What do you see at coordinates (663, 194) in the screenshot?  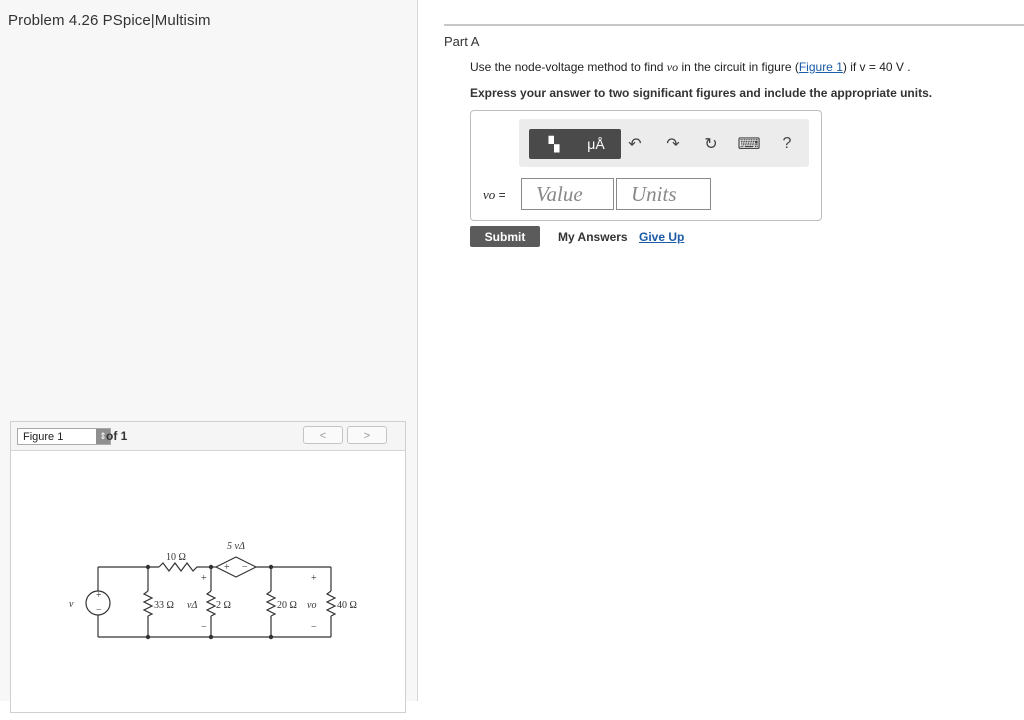 I see `units-input` at bounding box center [663, 194].